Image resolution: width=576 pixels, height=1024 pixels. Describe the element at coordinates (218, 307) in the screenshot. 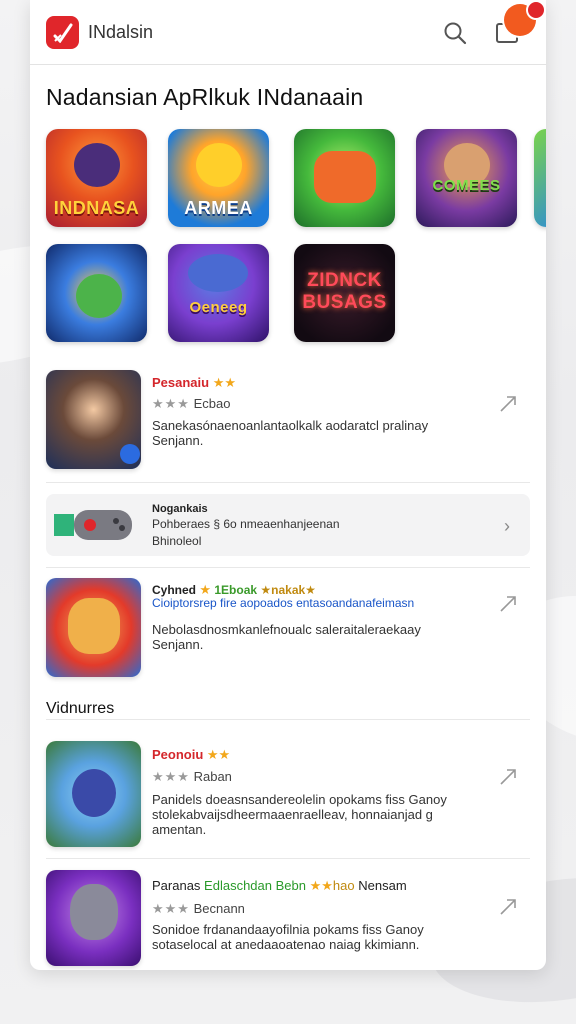

I see `game-tile-label: Oeneeg` at that location.